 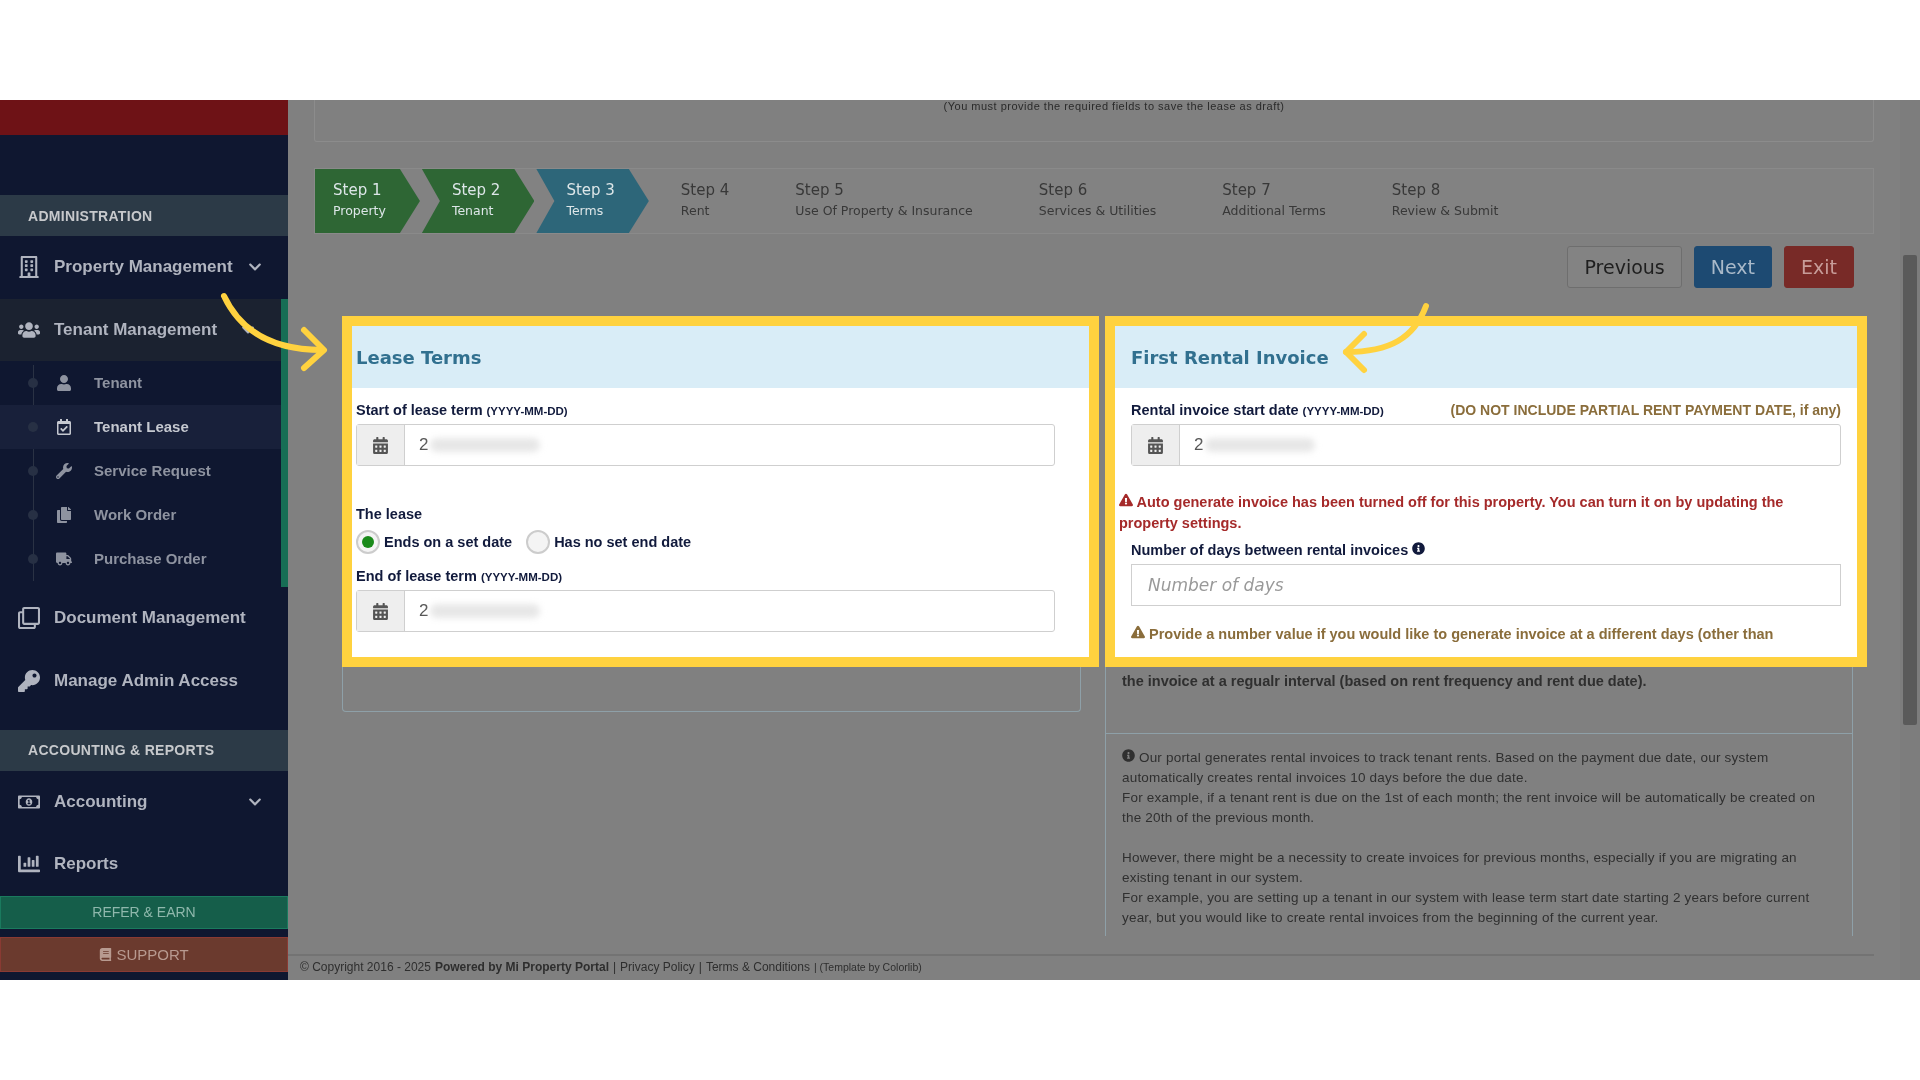 What do you see at coordinates (1469, 808) in the screenshot?
I see `info-text: For example, if a tenant rent is due on the 1st of each month; the rent invoice will be automatically be created on the 20th of the previous month.` at bounding box center [1469, 808].